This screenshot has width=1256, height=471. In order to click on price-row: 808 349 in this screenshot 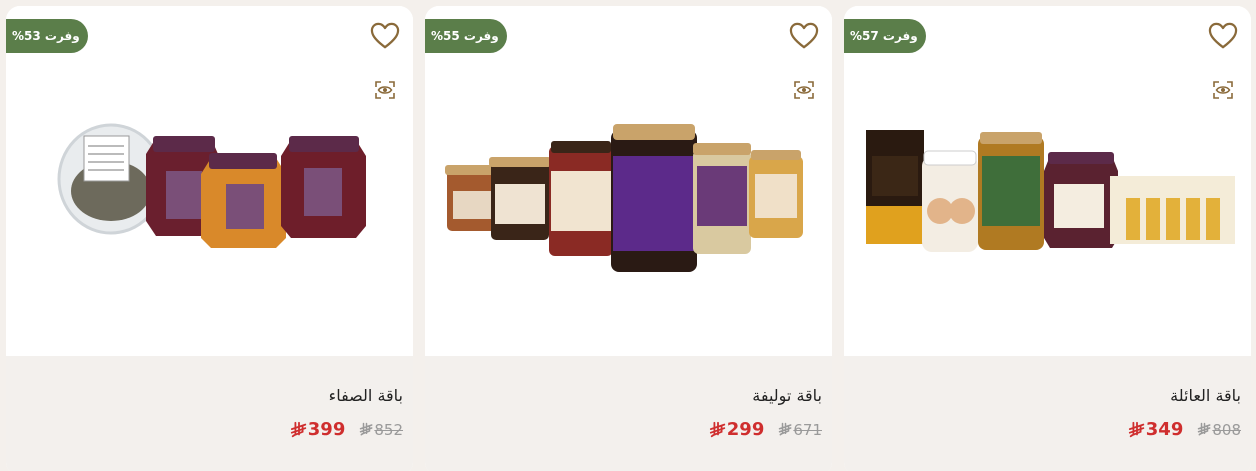, I will do `click(1182, 429)`.